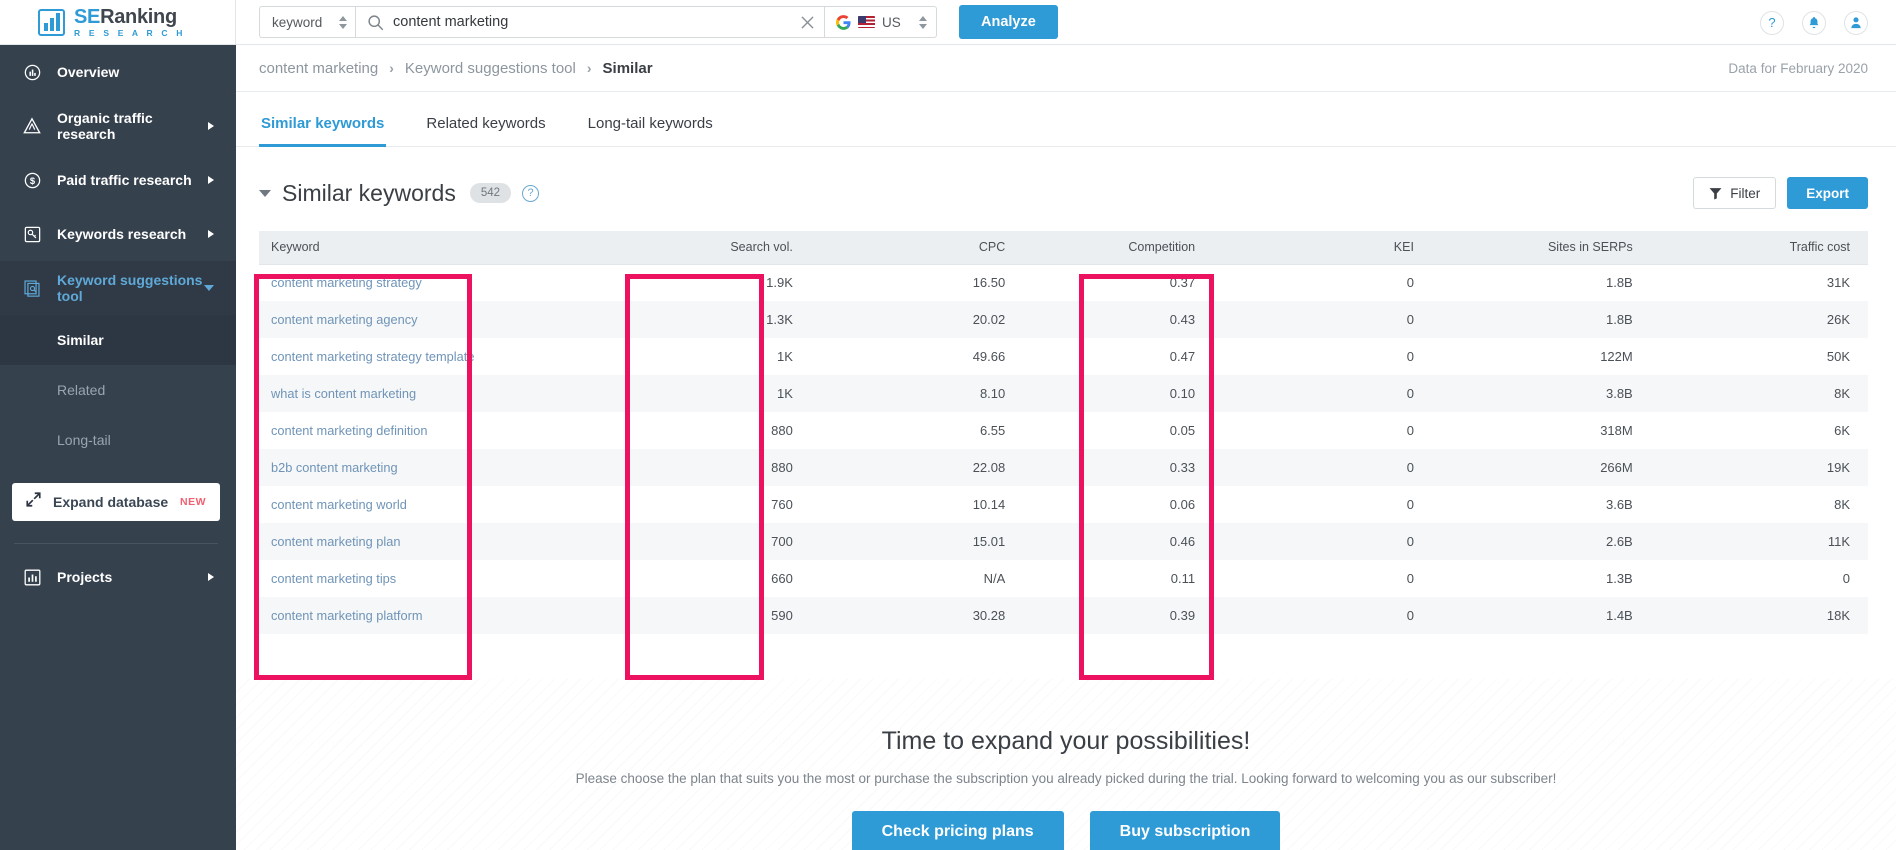 The width and height of the screenshot is (1896, 850). I want to click on page-title: Similar keywords, so click(369, 192).